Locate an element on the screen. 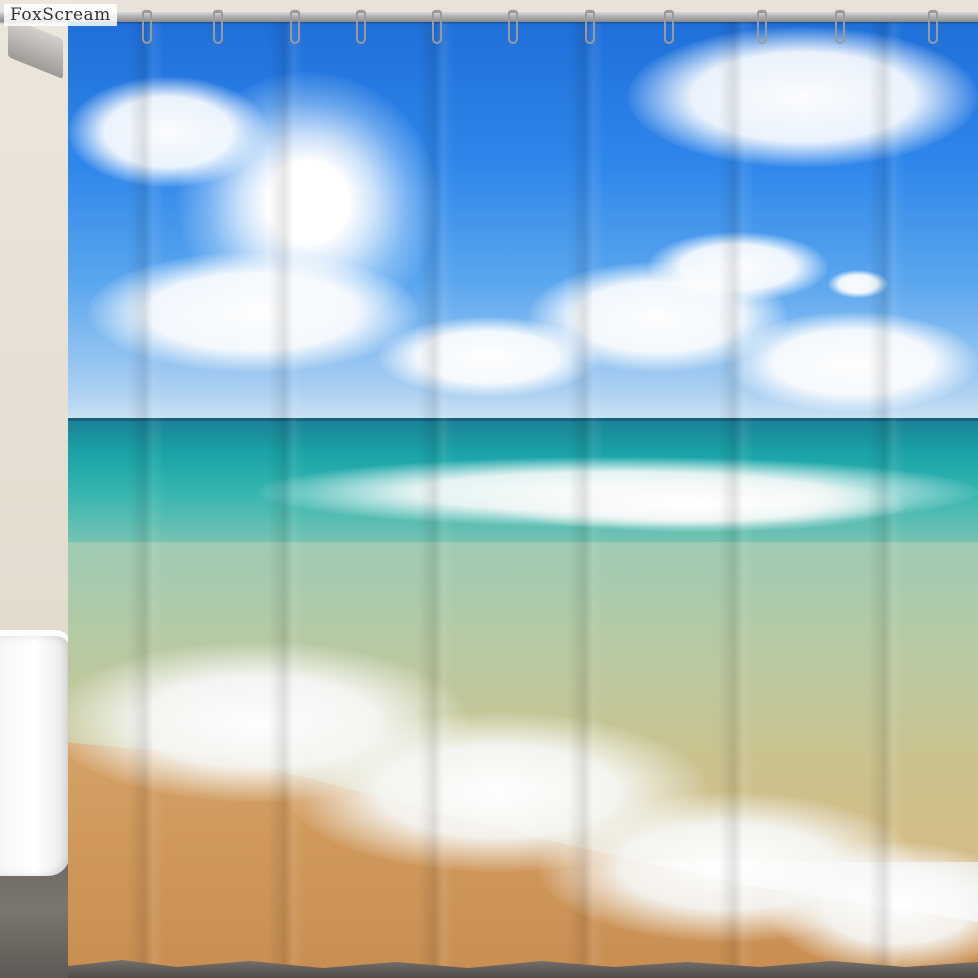 This screenshot has height=978, width=978. wave-crest is located at coordinates (698, 504).